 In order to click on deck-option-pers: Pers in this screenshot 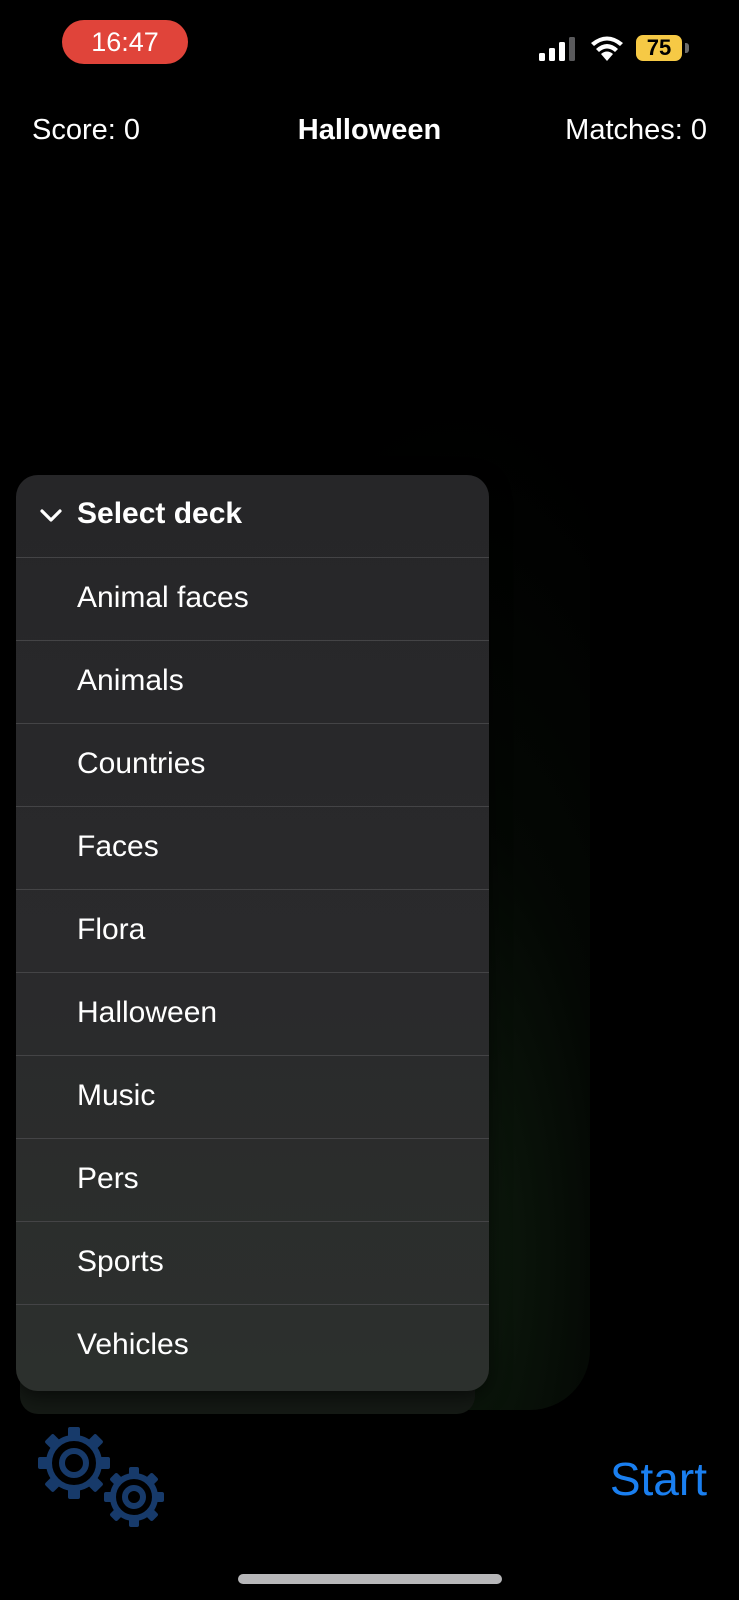, I will do `click(252, 1180)`.